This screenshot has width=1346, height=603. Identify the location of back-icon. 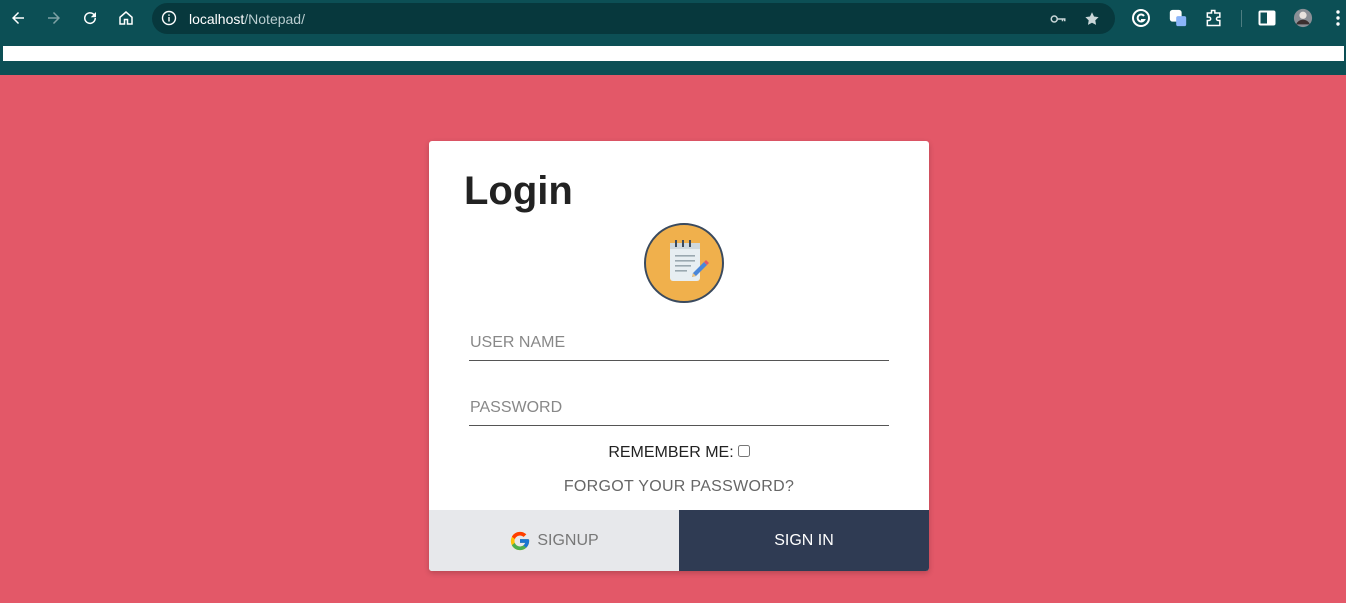
(18, 18).